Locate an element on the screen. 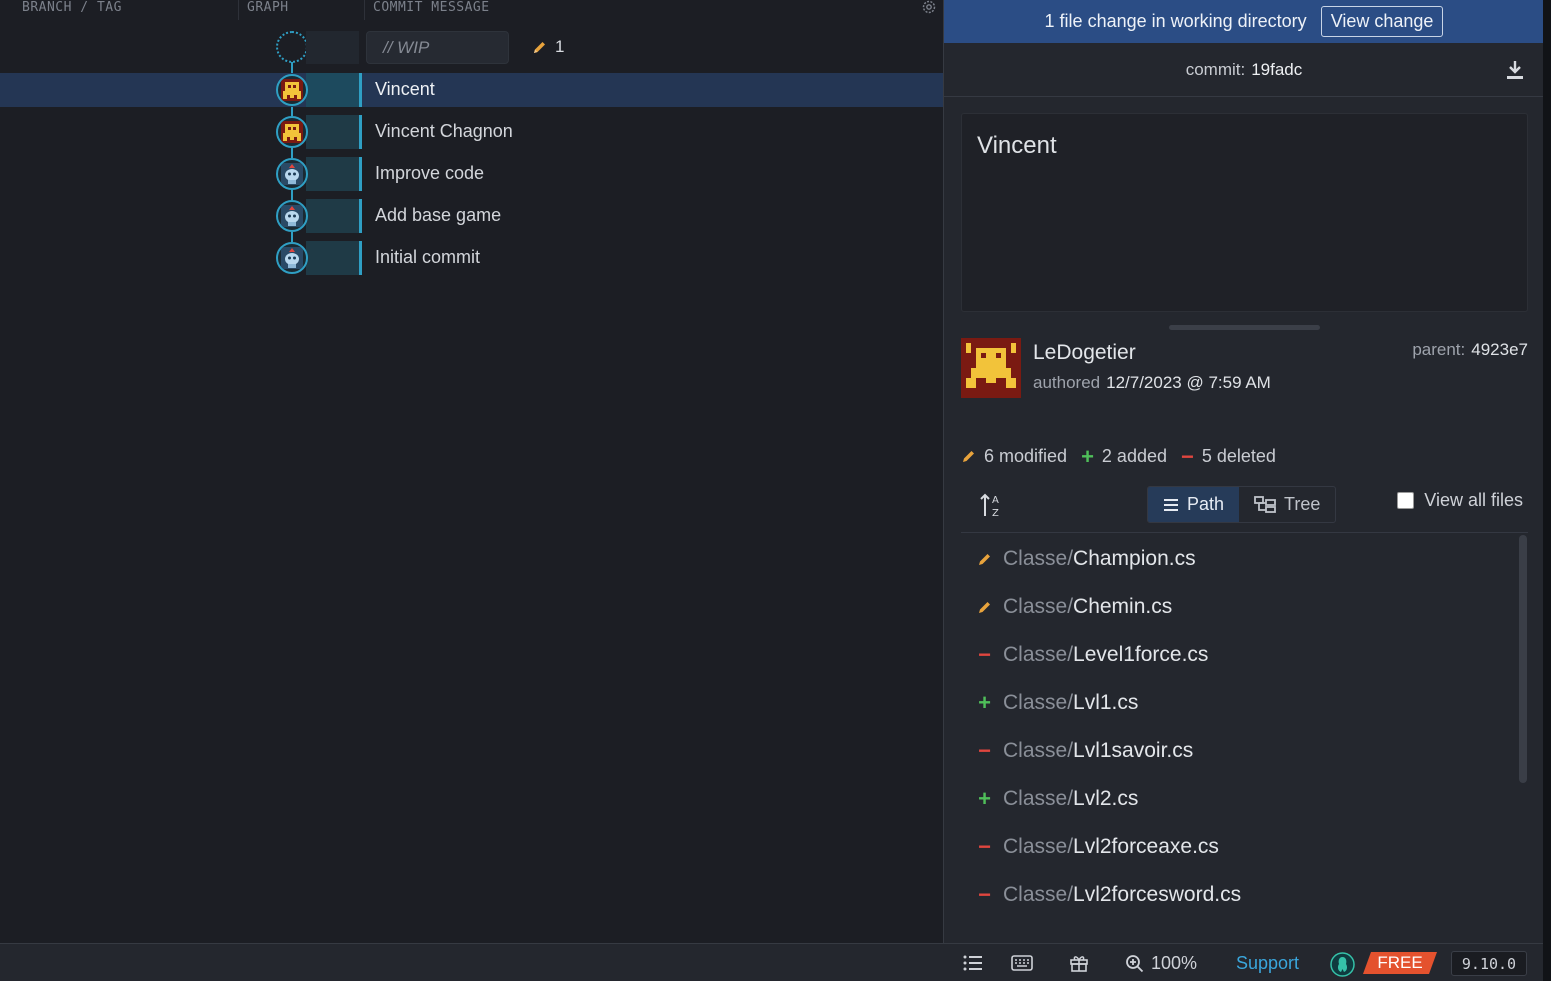 This screenshot has width=1551, height=981. authored-date: 12/7/2023 @ 7:59 AM is located at coordinates (1188, 382).